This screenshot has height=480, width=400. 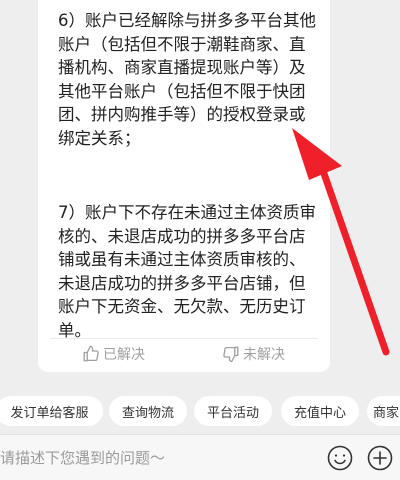 What do you see at coordinates (340, 458) in the screenshot?
I see `emoji-icon` at bounding box center [340, 458].